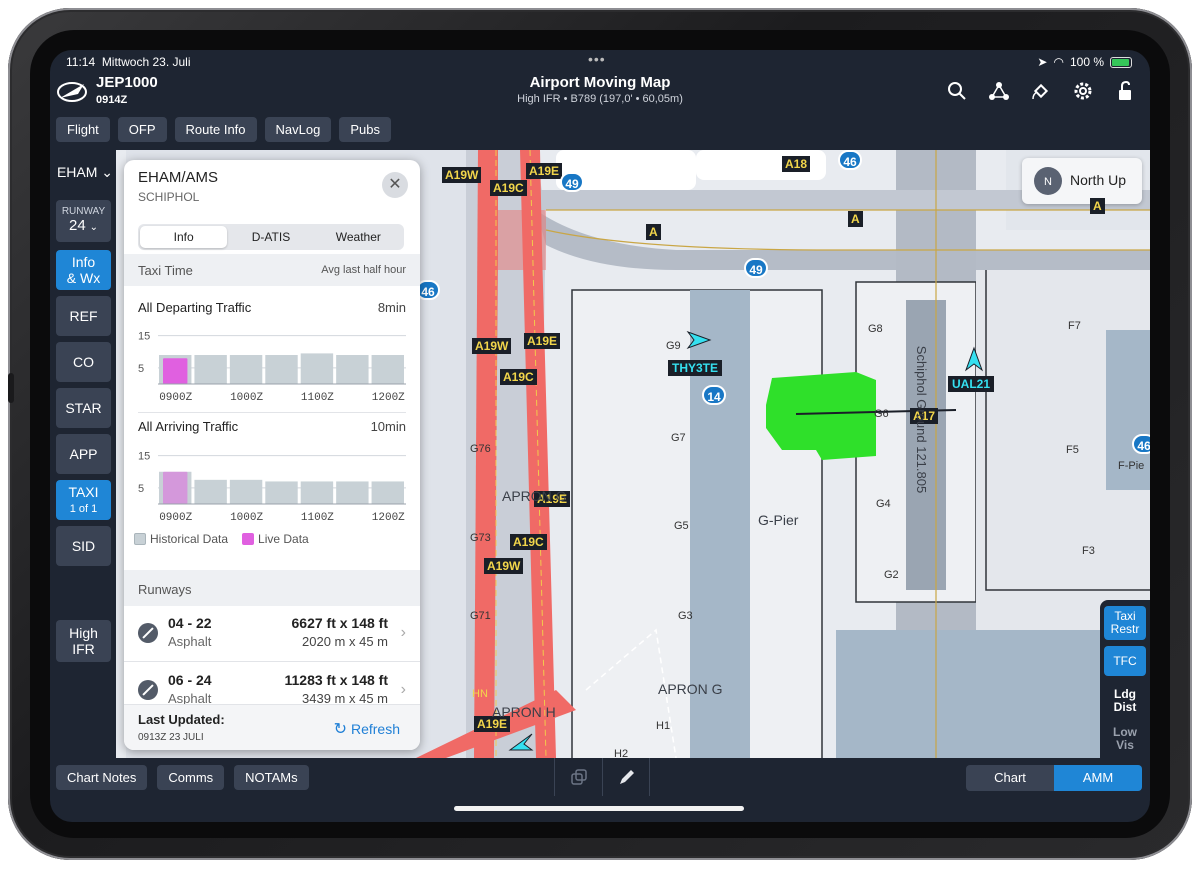  What do you see at coordinates (480, 616) in the screenshot?
I see `gate-label: G71` at bounding box center [480, 616].